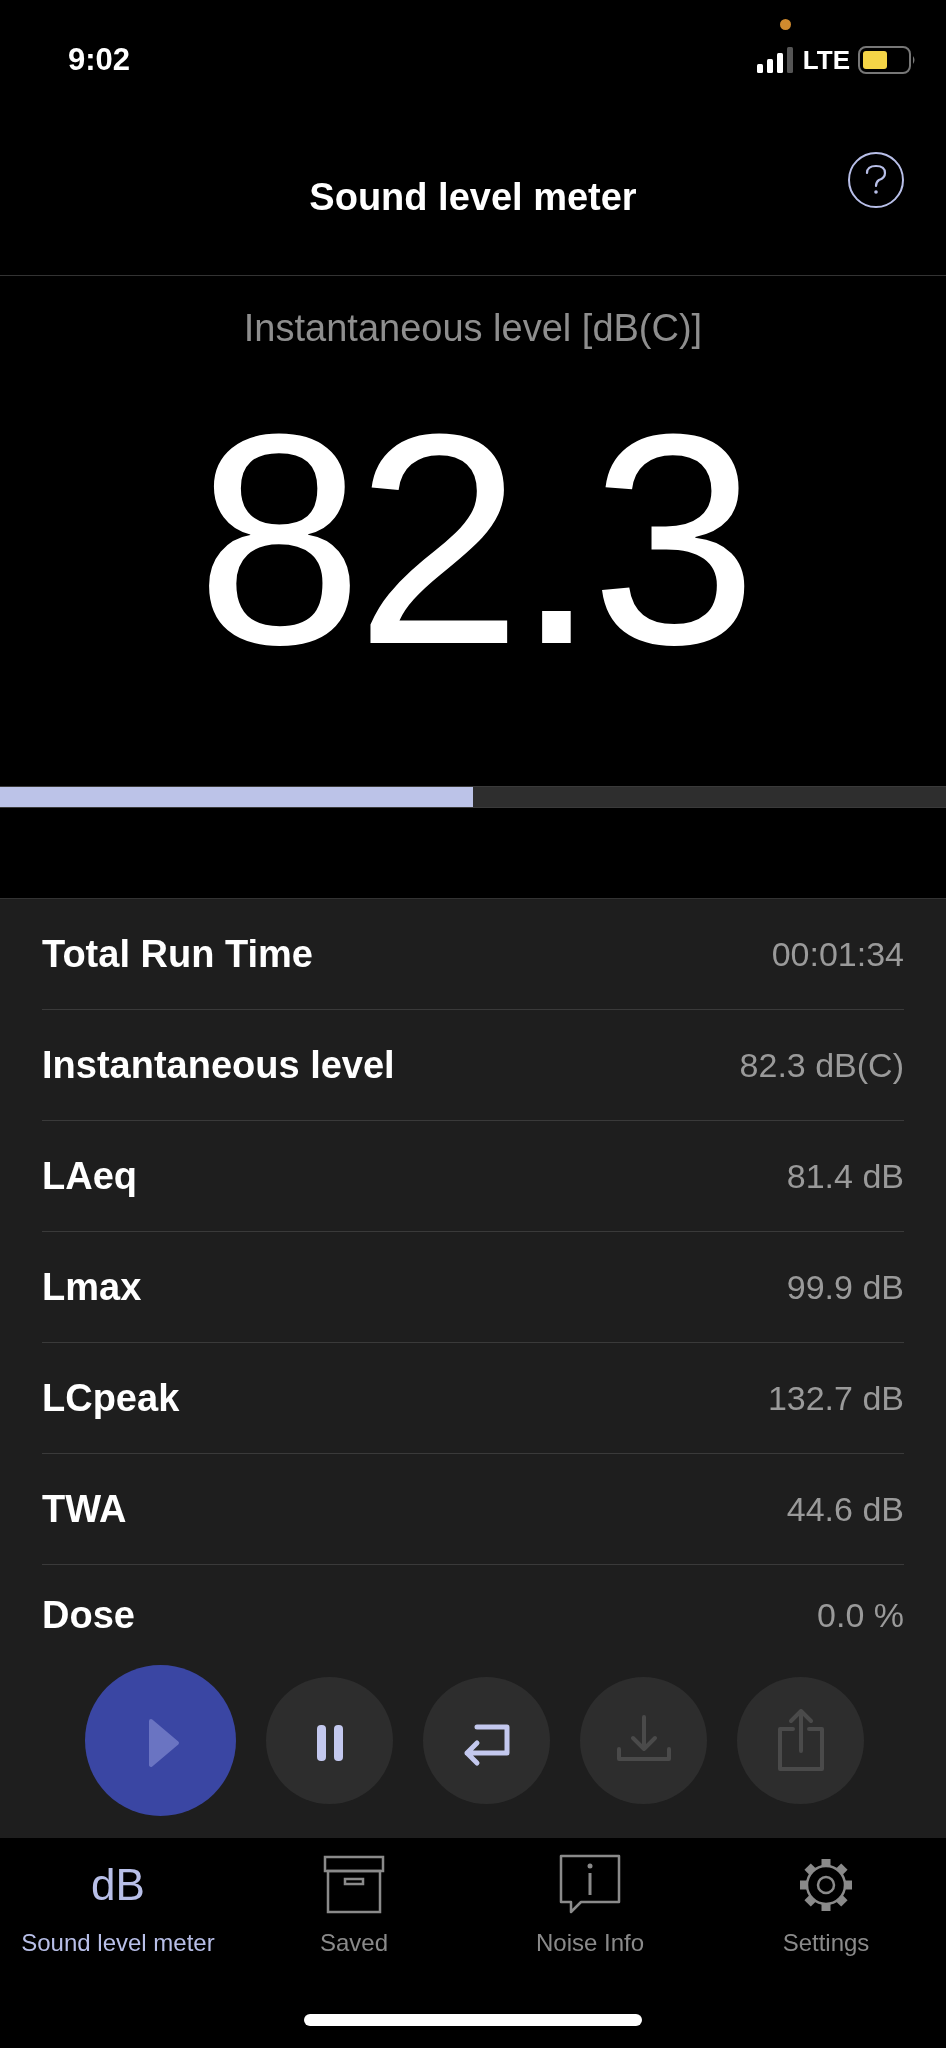 Image resolution: width=946 pixels, height=2048 pixels. What do you see at coordinates (887, 60) in the screenshot?
I see `battery-icon` at bounding box center [887, 60].